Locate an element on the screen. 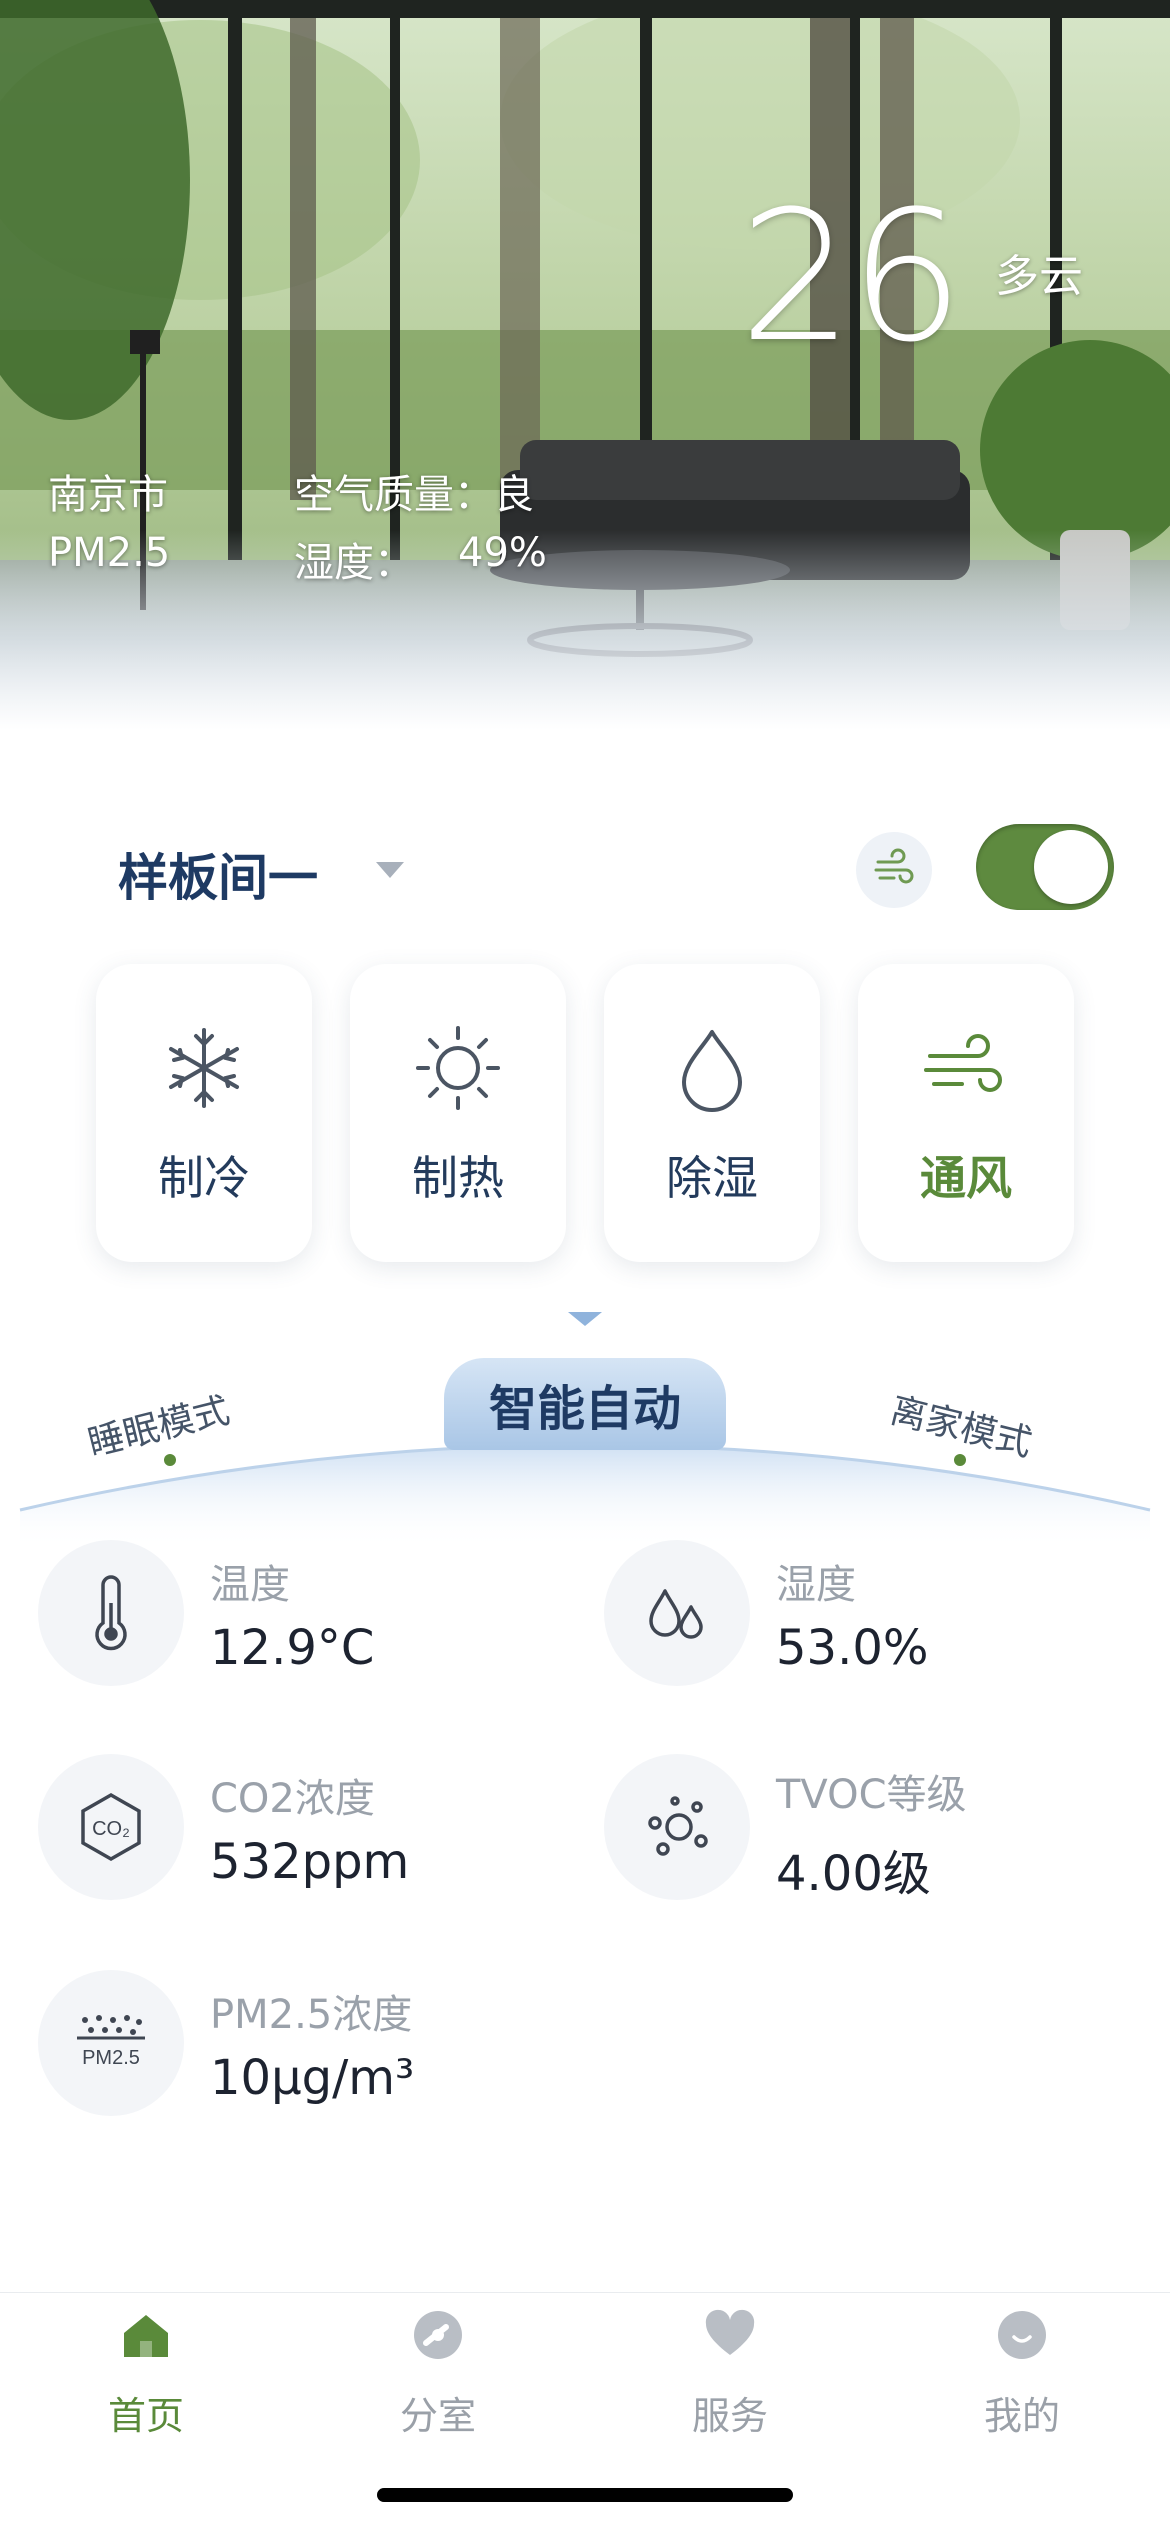 The width and height of the screenshot is (1170, 2533). tab-rooms: 分室 is located at coordinates (438, 2378).